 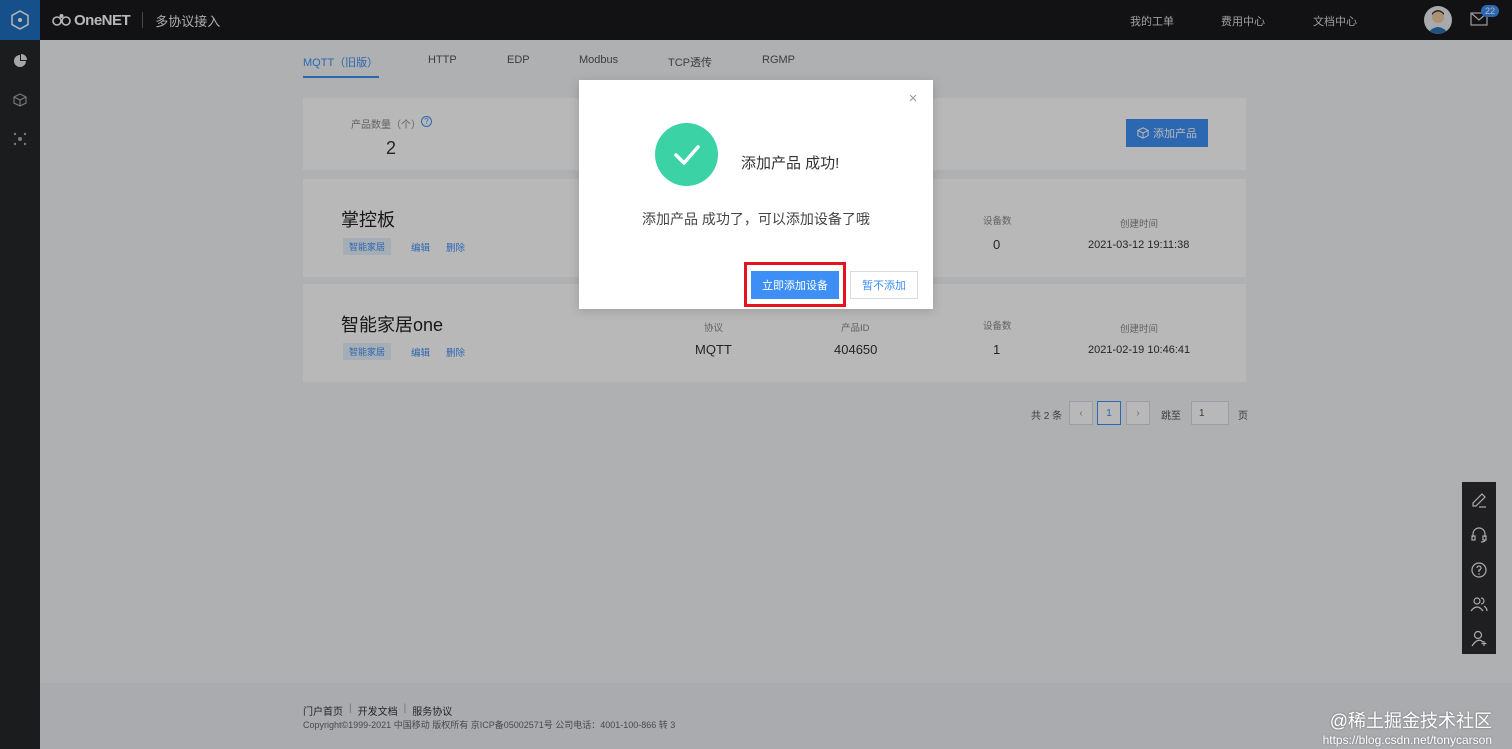 What do you see at coordinates (884, 285) in the screenshot?
I see `skip-add-button: 暂不添加` at bounding box center [884, 285].